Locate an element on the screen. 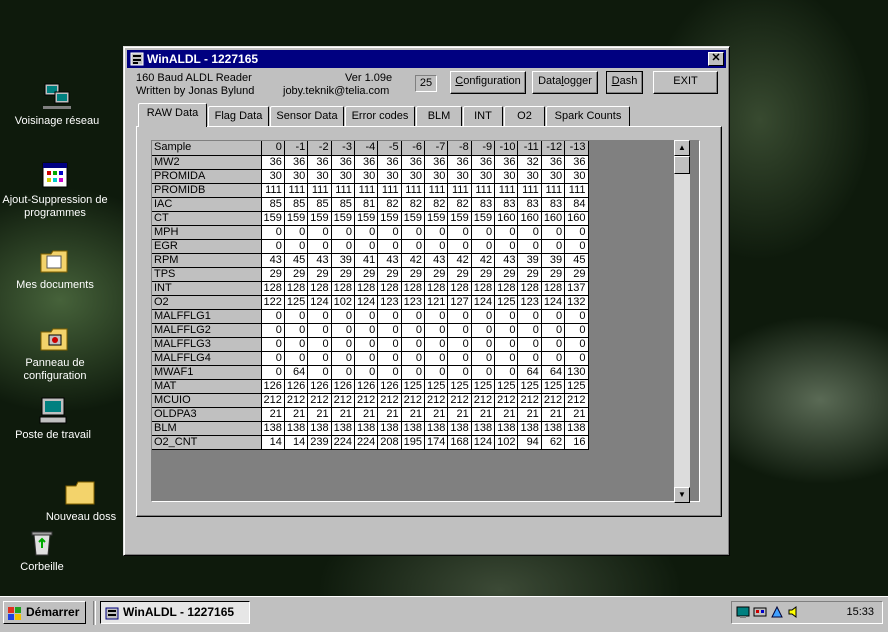  desktop-icon-panneau-configuration: Panneau de configuration is located at coordinates (55, 353).